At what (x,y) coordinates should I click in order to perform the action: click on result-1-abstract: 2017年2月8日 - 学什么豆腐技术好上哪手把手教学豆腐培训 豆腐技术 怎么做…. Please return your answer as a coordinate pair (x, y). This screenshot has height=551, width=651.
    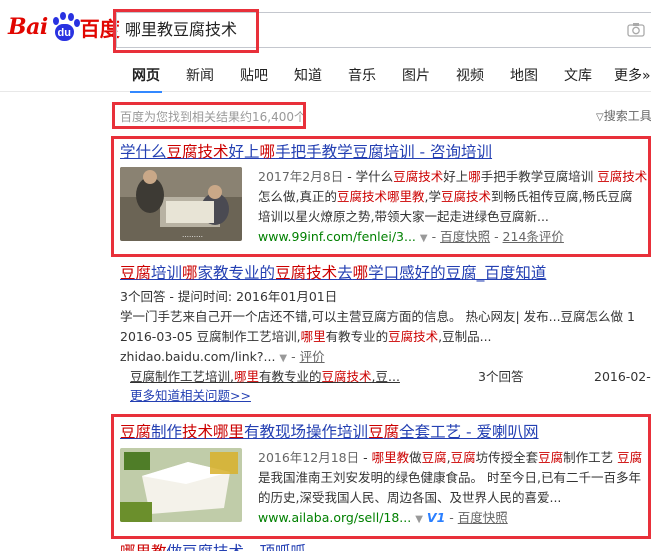
    Looking at the image, I should click on (453, 206).